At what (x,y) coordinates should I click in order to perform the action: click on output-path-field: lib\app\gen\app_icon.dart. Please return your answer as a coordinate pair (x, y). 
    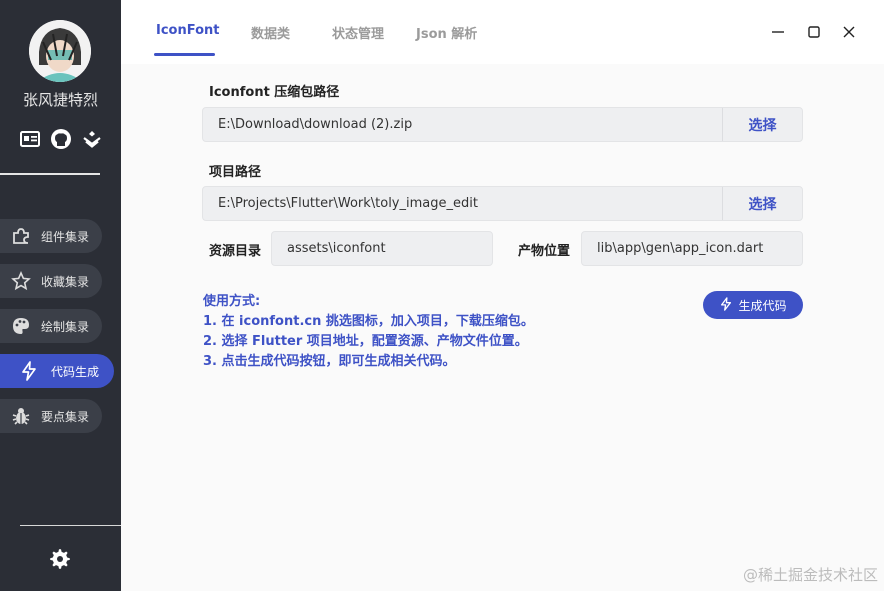
    Looking at the image, I should click on (692, 248).